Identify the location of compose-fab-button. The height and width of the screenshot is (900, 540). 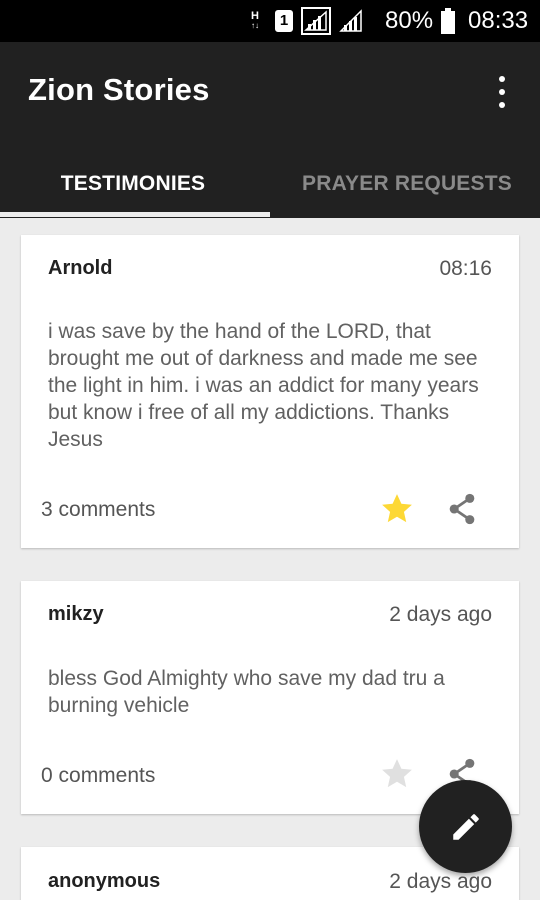
(465, 826).